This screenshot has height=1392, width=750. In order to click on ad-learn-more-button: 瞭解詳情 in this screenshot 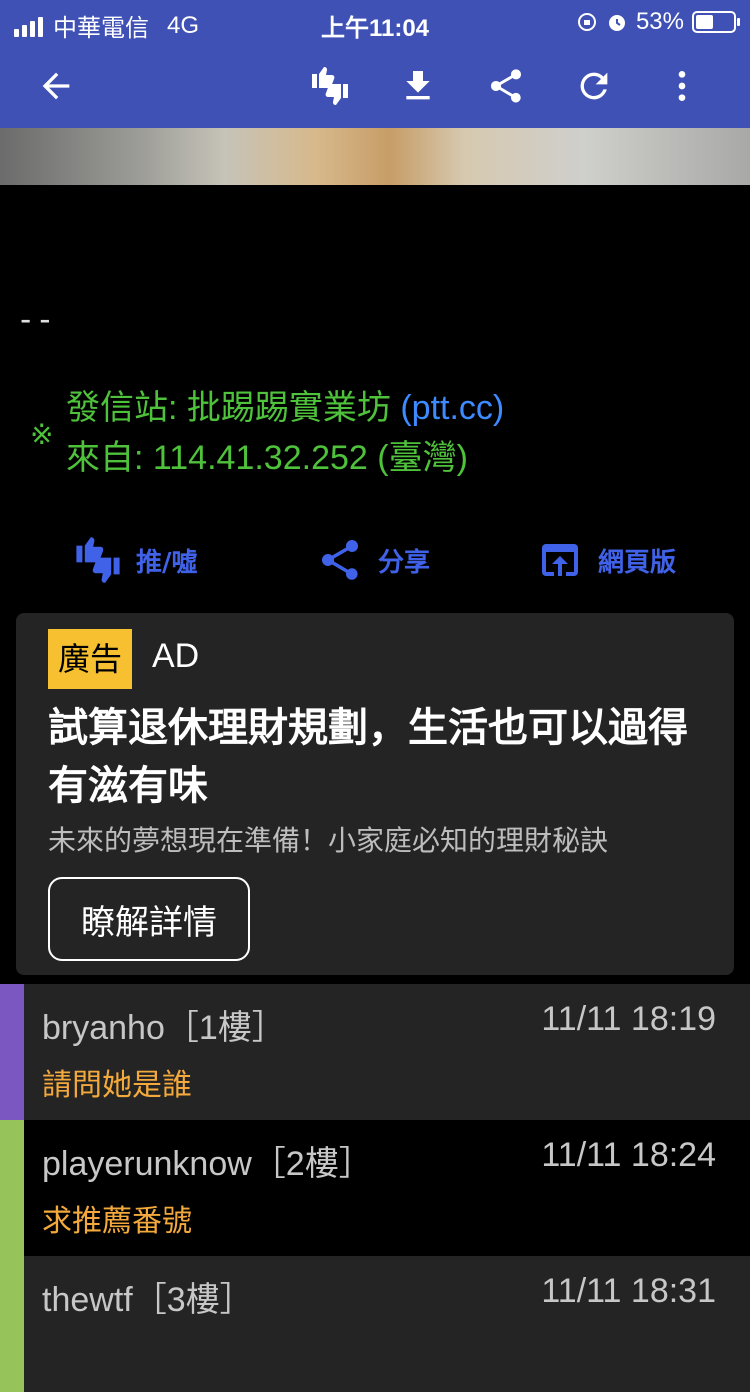, I will do `click(149, 919)`.